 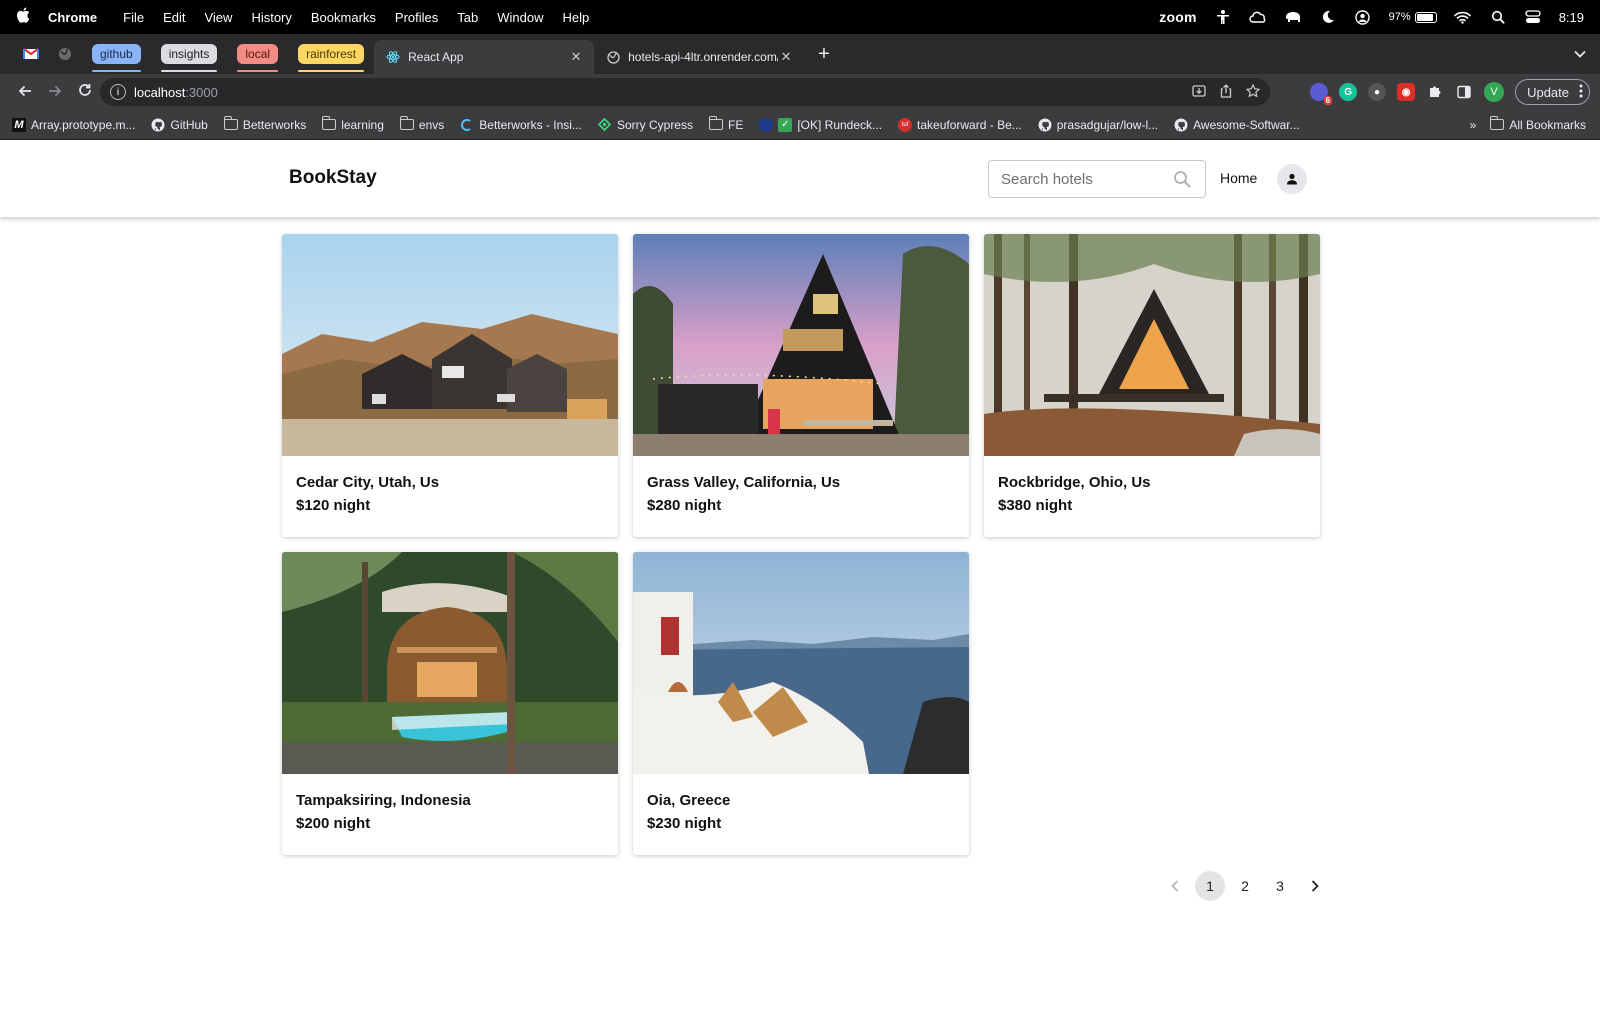 What do you see at coordinates (685, 92) in the screenshot?
I see `address-bar: i localhost:3000` at bounding box center [685, 92].